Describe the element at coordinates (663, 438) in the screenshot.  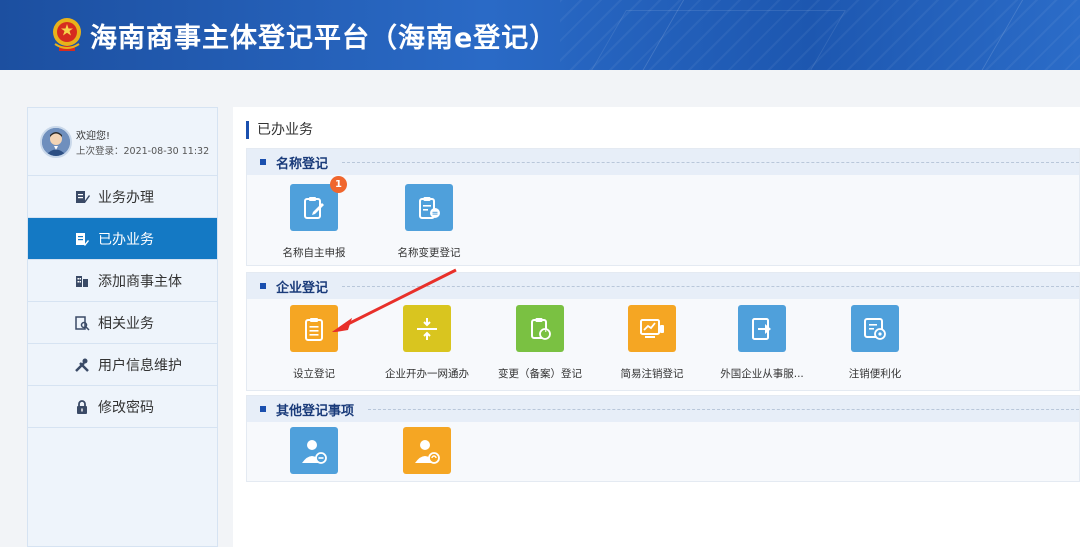
I see `section-other-registration: 其他登记事项` at that location.